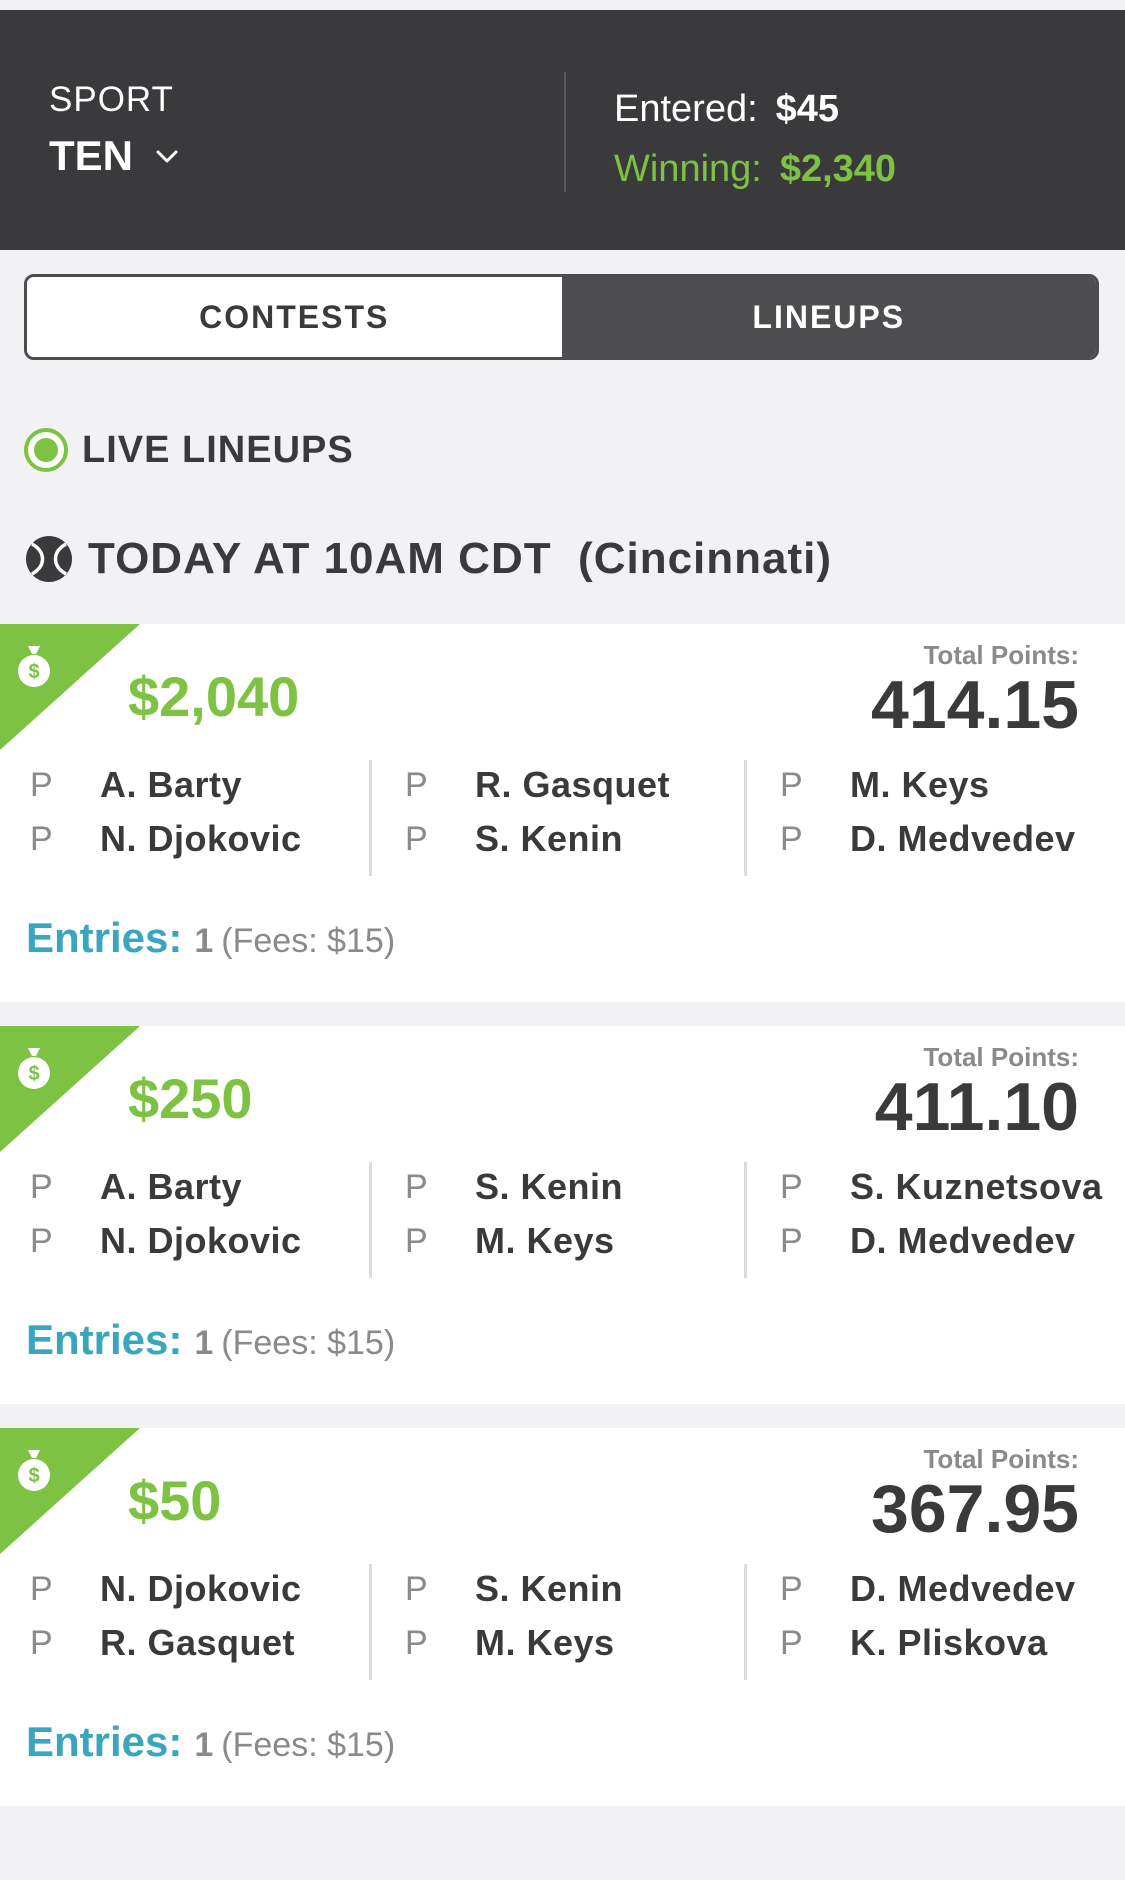  Describe the element at coordinates (838, 169) in the screenshot. I see `winning-value: $2,340` at that location.